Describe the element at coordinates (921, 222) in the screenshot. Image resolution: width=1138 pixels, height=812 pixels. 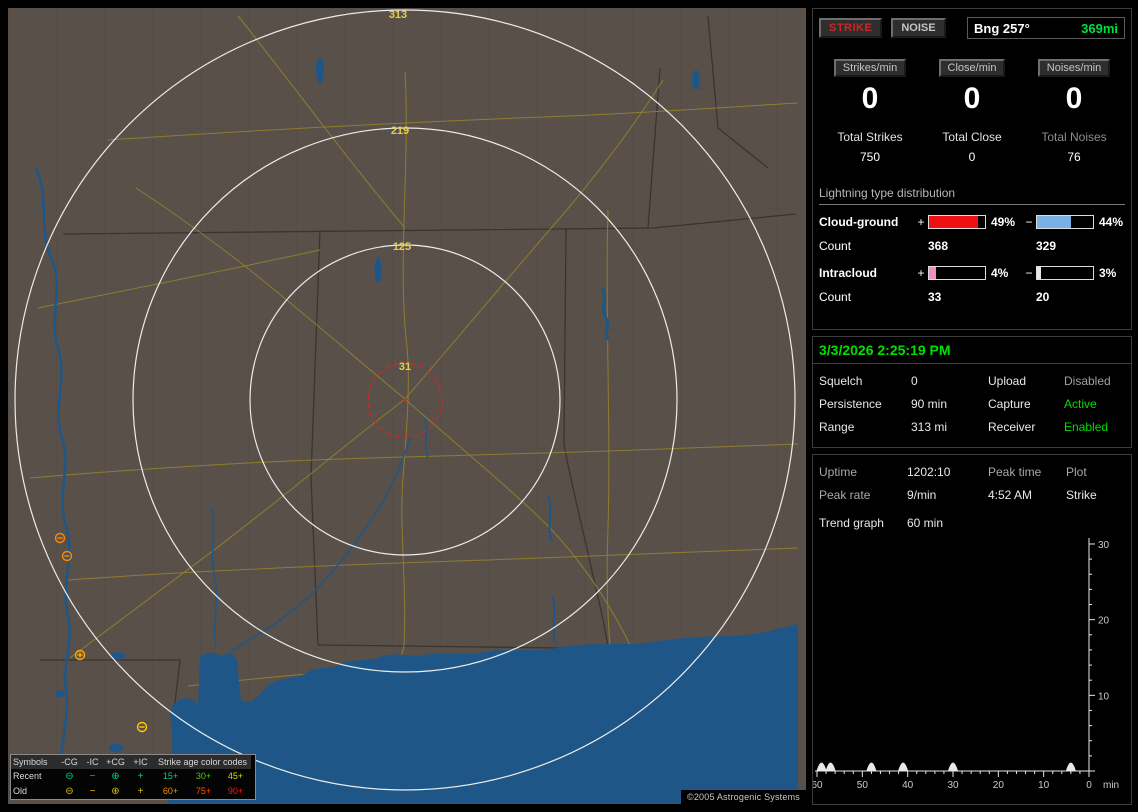
I see `positive-sign: +` at that location.